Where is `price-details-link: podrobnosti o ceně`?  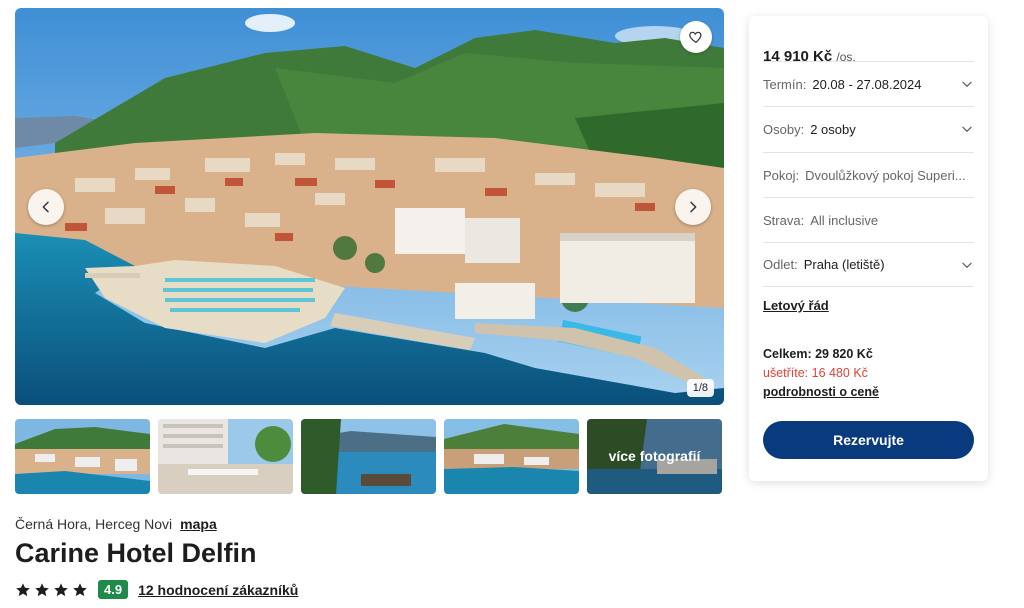
price-details-link: podrobnosti o ceně is located at coordinates (821, 392).